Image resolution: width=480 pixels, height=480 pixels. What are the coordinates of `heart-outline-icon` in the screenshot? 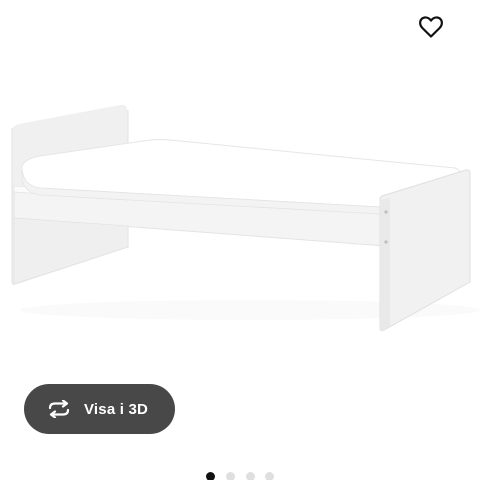 It's located at (431, 27).